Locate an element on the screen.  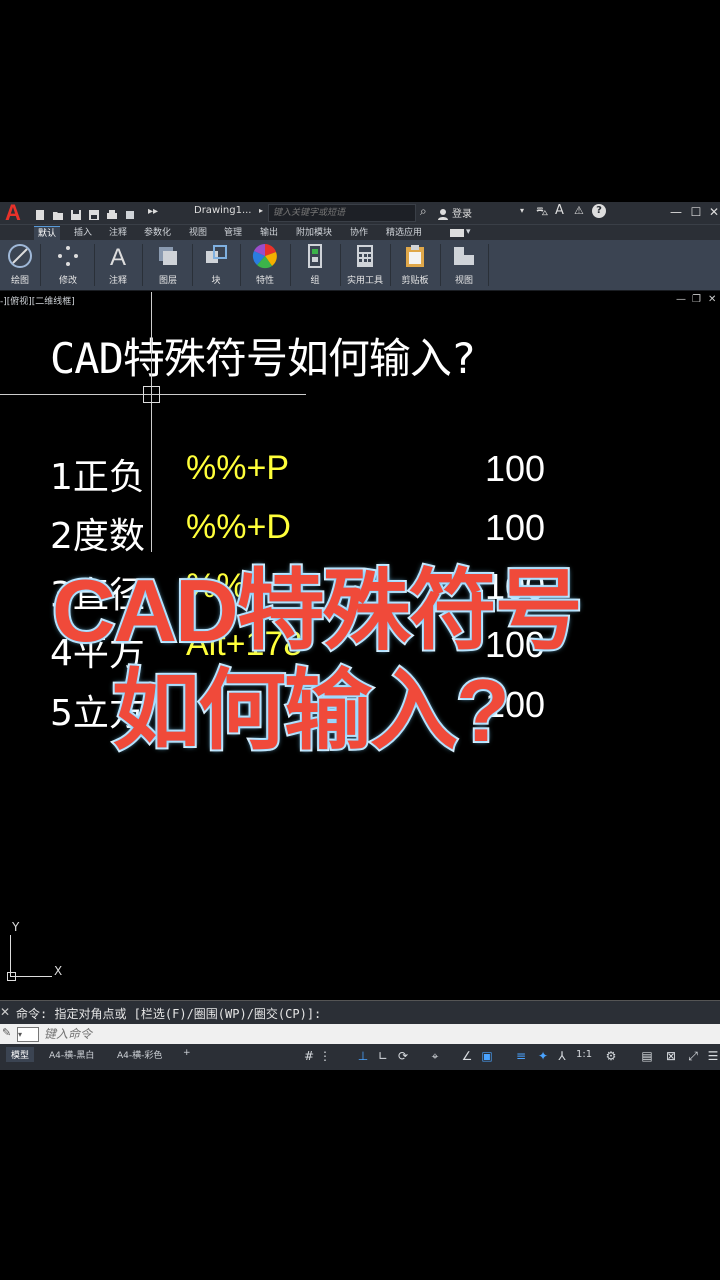
tab-layout-a4-bw: A4-横-黑白 is located at coordinates (71, 1054).